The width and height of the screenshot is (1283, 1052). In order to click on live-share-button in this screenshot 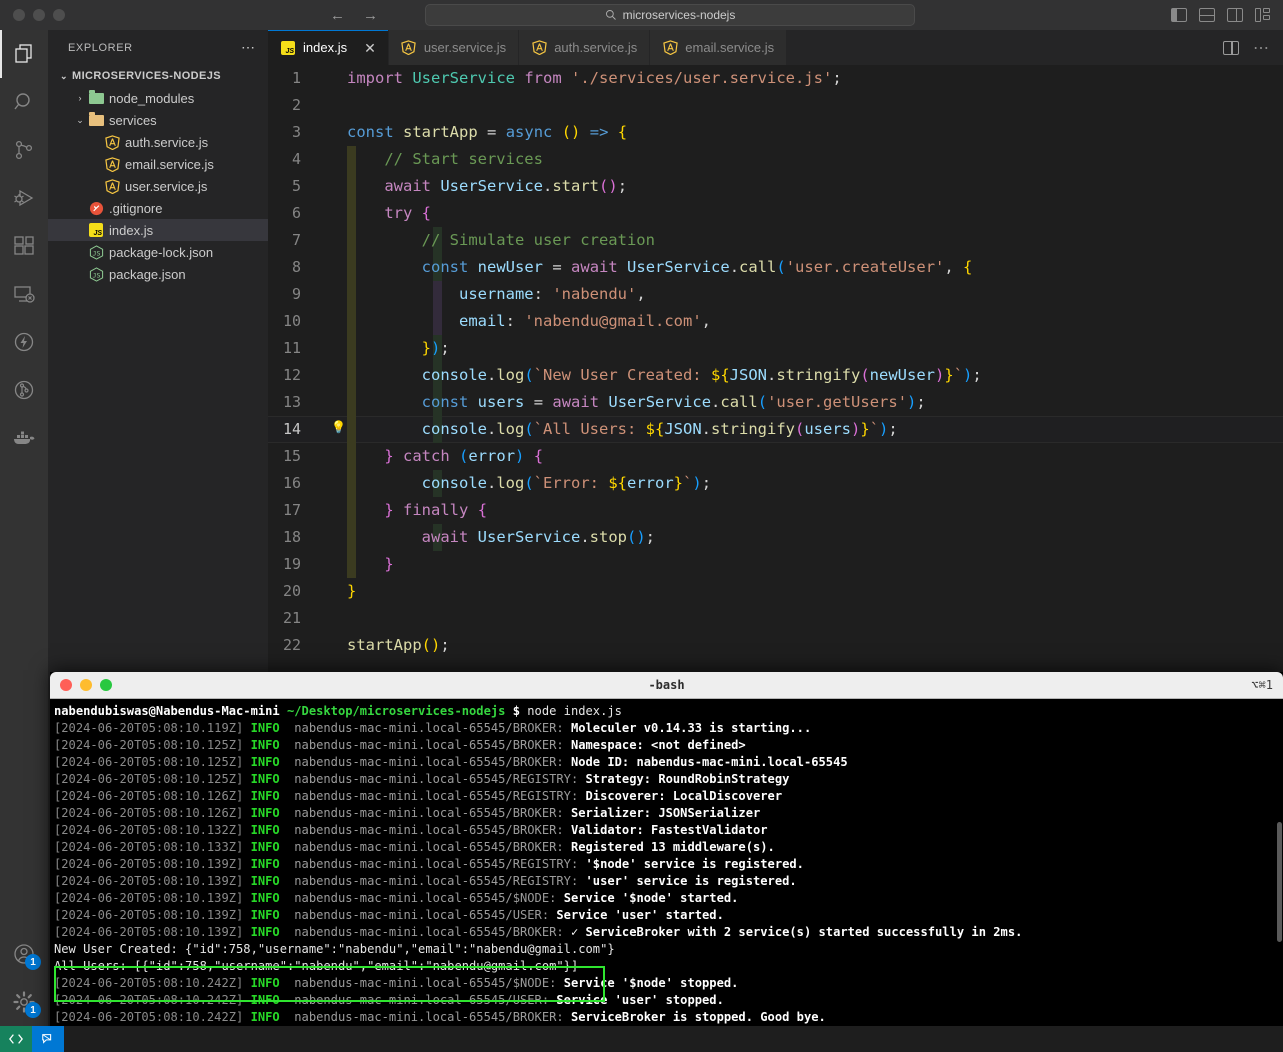, I will do `click(48, 1039)`.